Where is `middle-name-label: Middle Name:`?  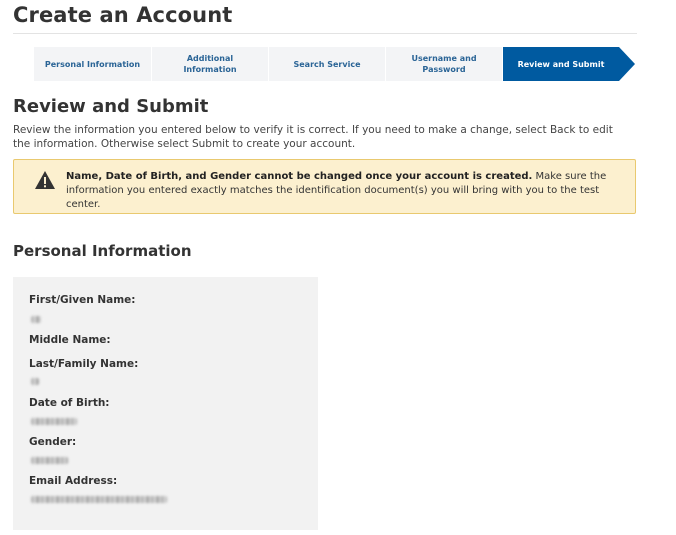
middle-name-label: Middle Name: is located at coordinates (70, 340).